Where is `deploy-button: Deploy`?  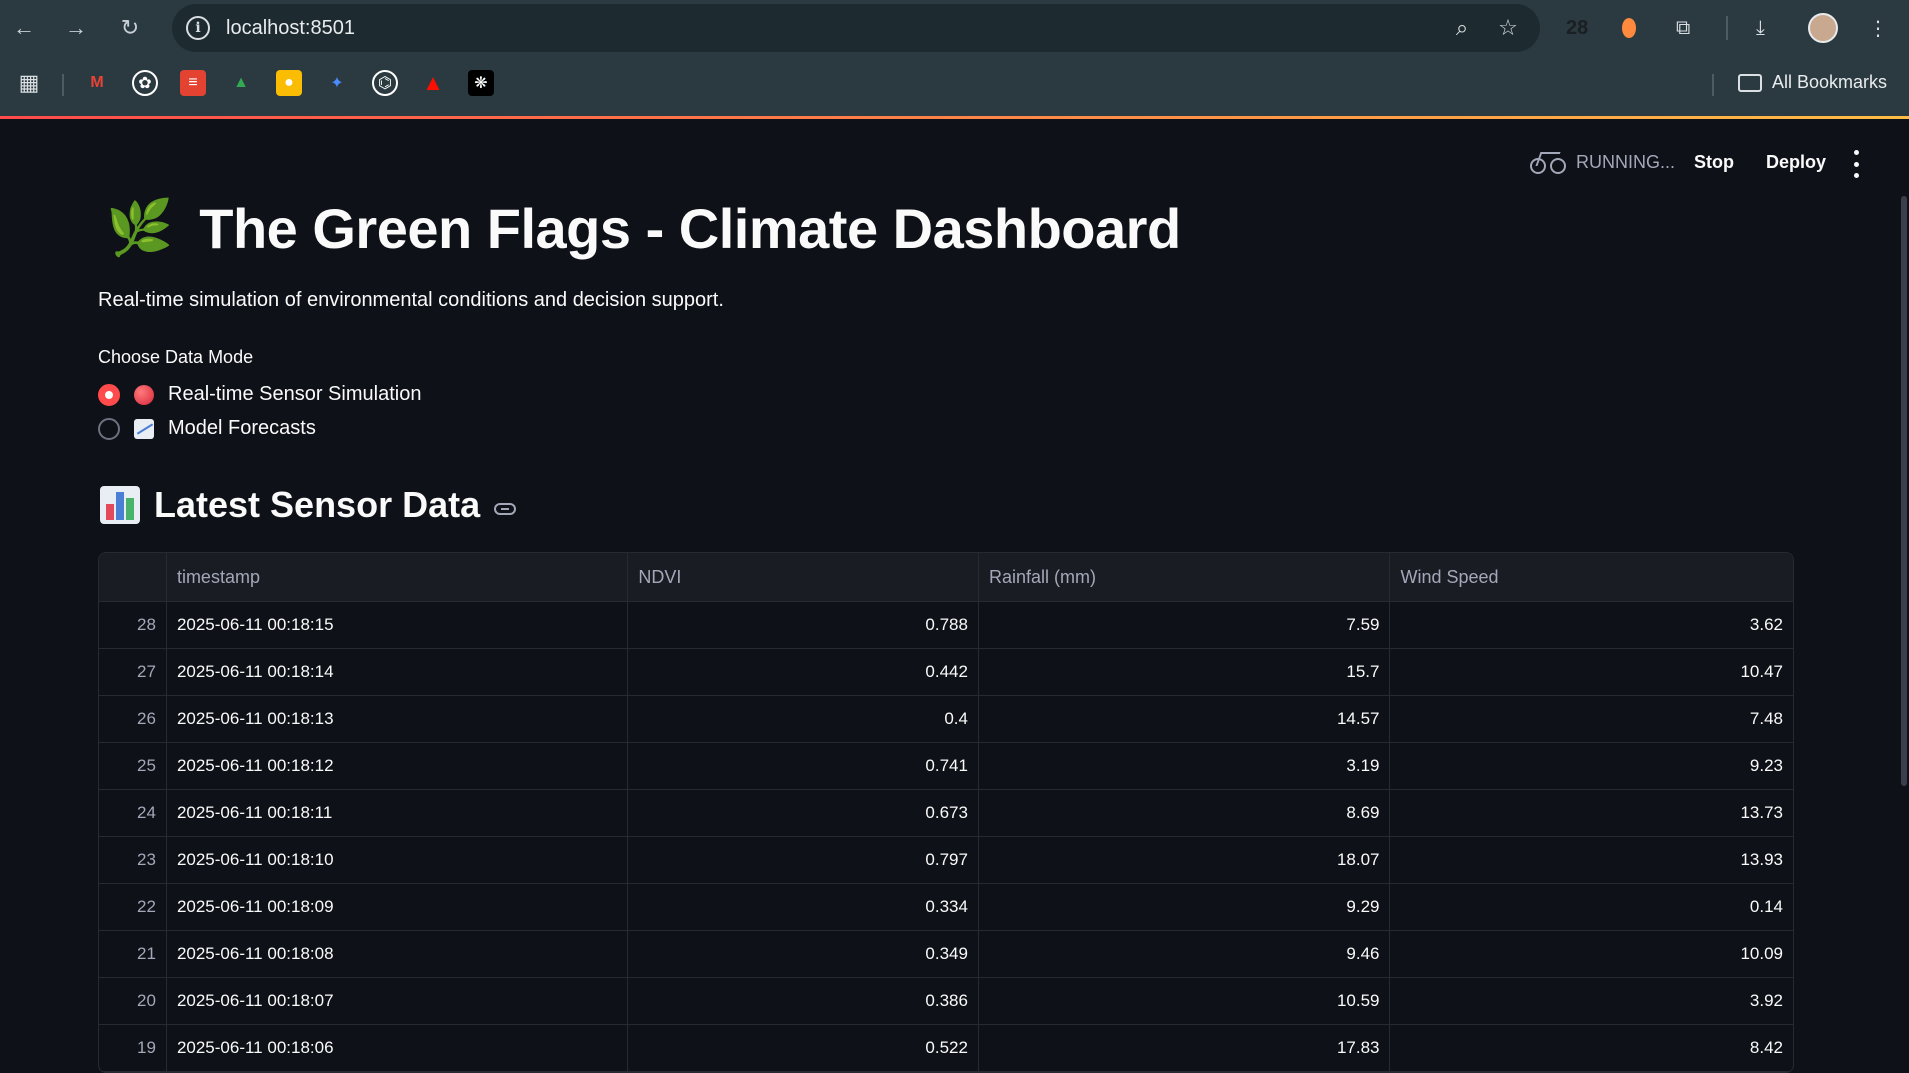
deploy-button: Deploy is located at coordinates (1796, 162).